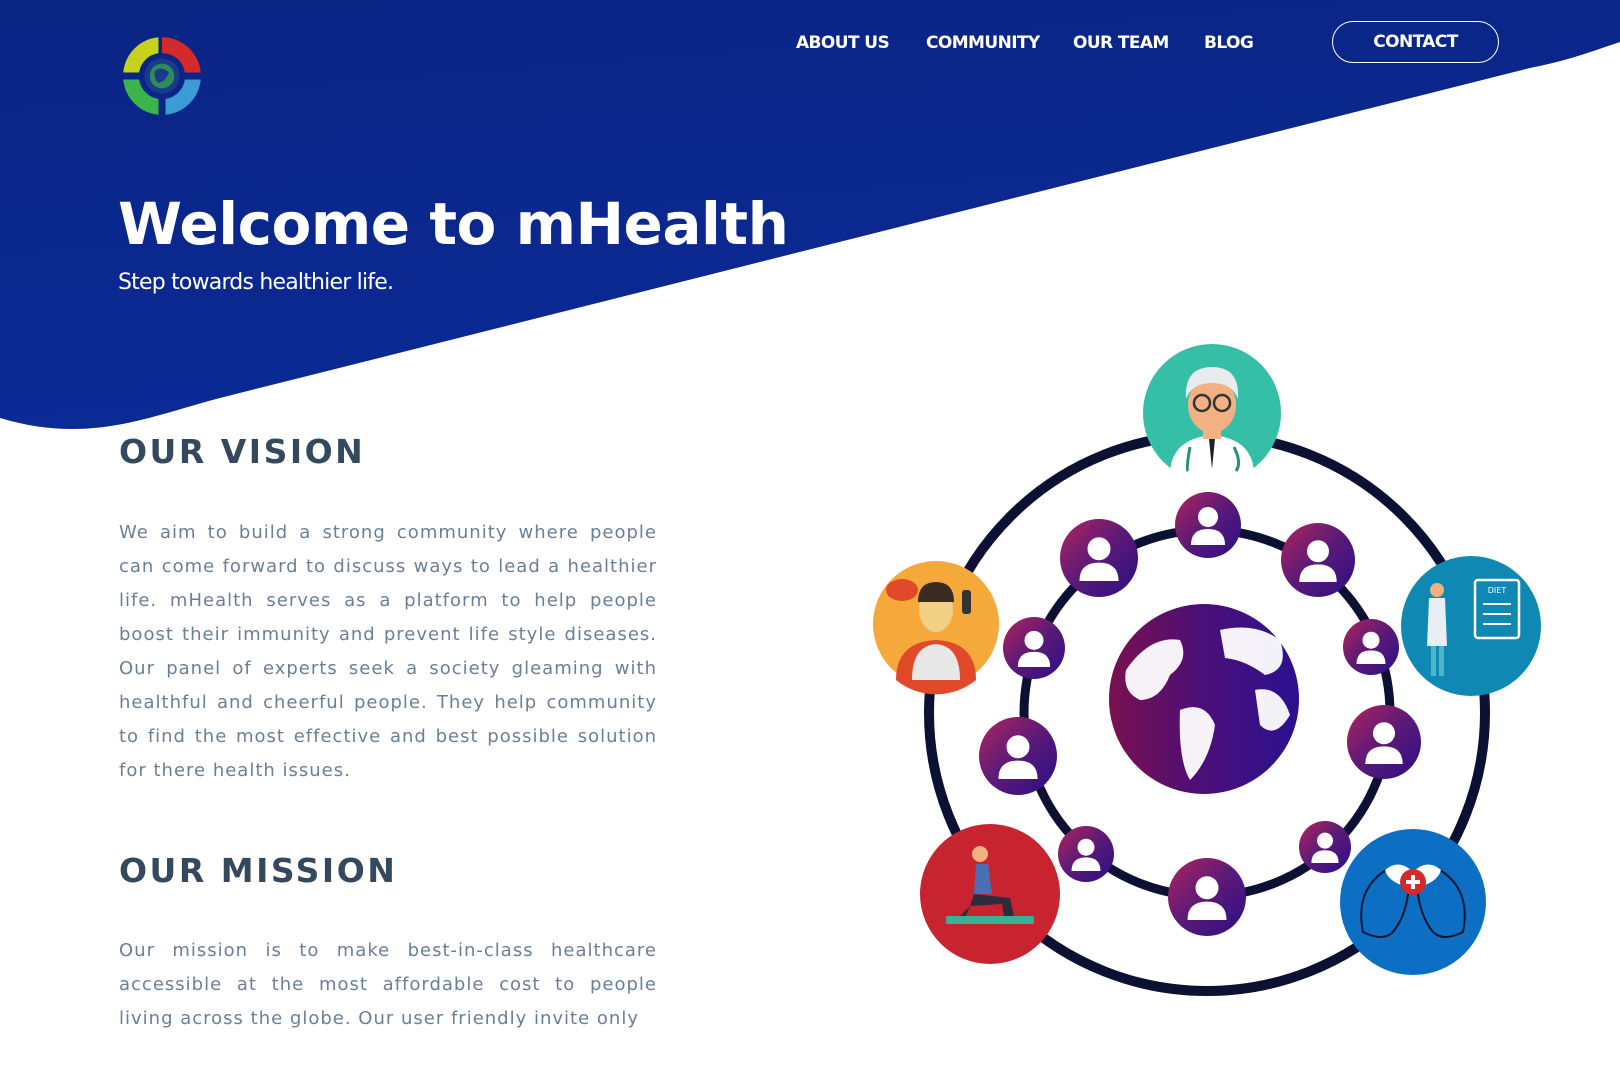  Describe the element at coordinates (936, 628) in the screenshot. I see `coach-icon` at that location.